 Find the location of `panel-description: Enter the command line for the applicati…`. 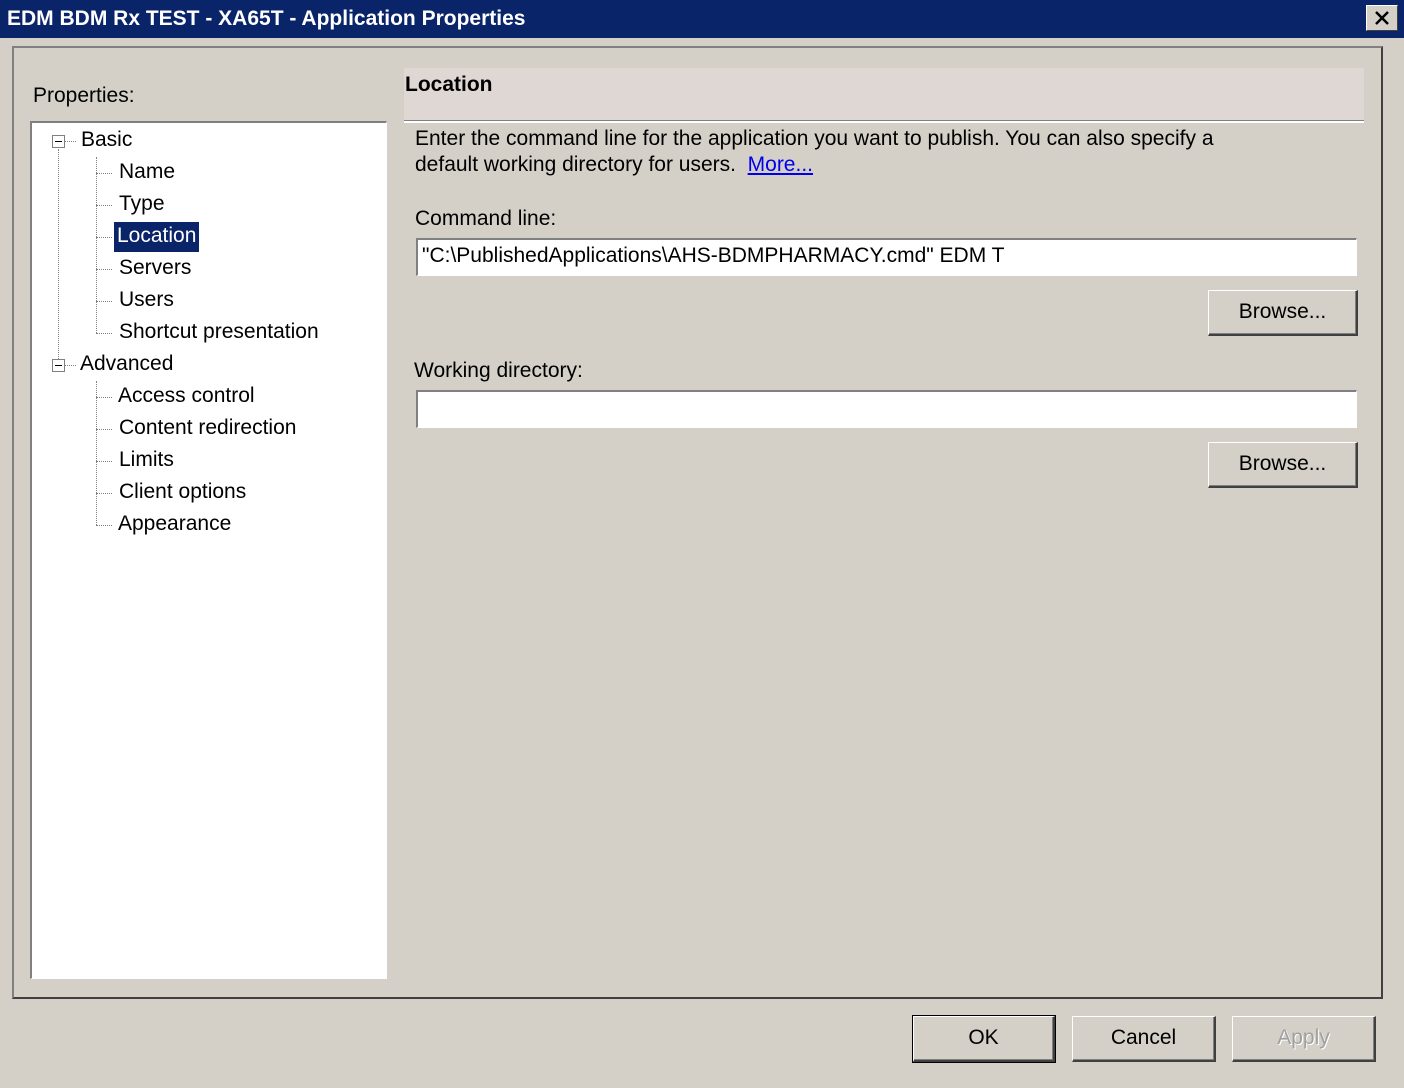

panel-description: Enter the command line for the applicati… is located at coordinates (875, 152).